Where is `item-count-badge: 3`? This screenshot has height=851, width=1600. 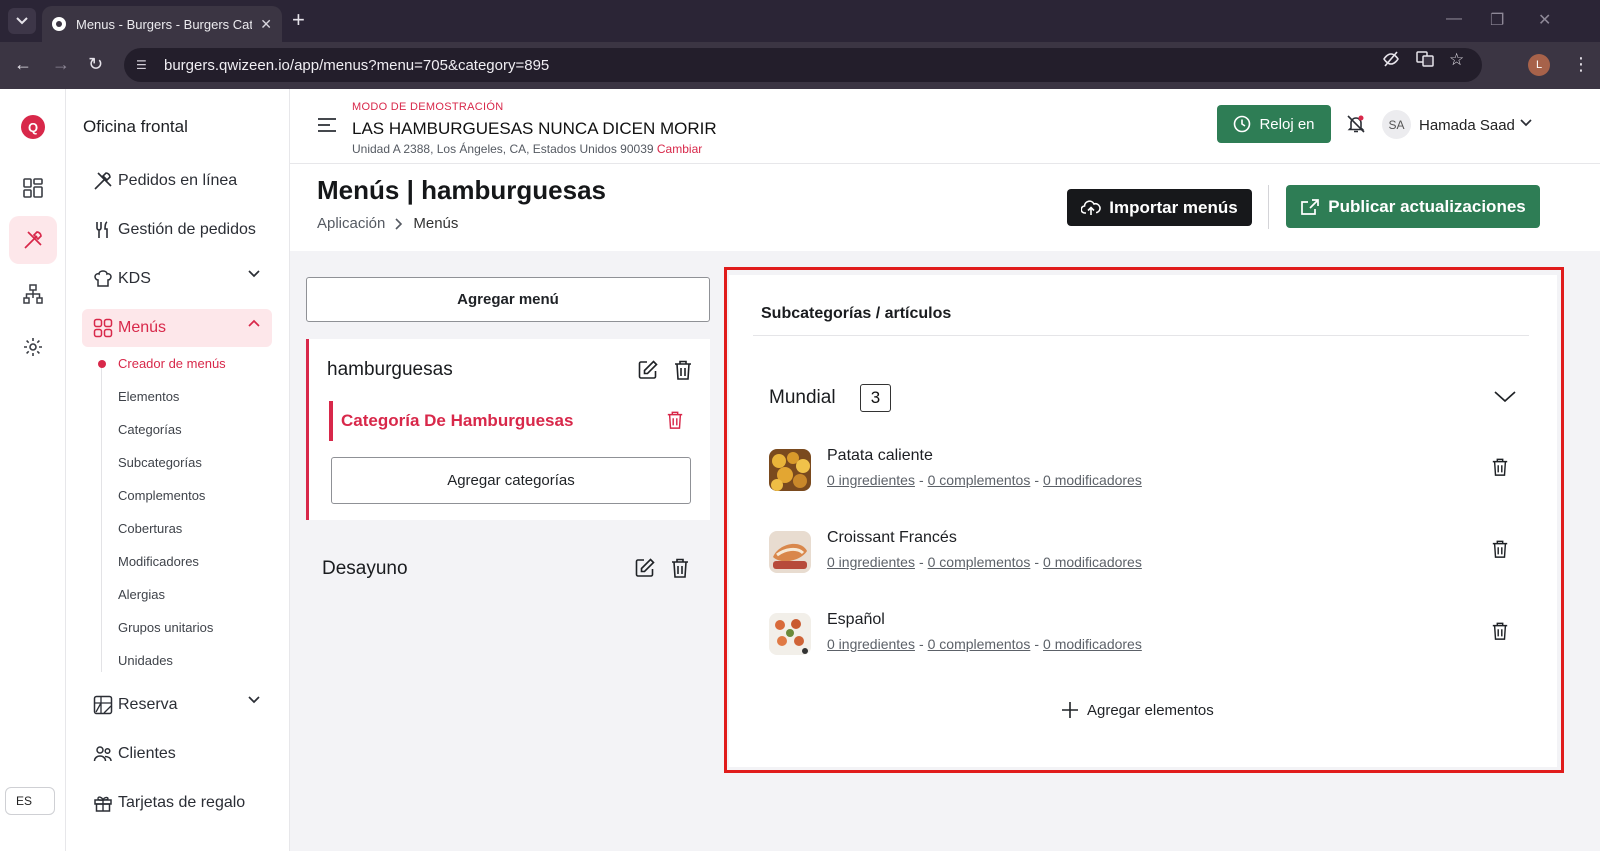 item-count-badge: 3 is located at coordinates (875, 398).